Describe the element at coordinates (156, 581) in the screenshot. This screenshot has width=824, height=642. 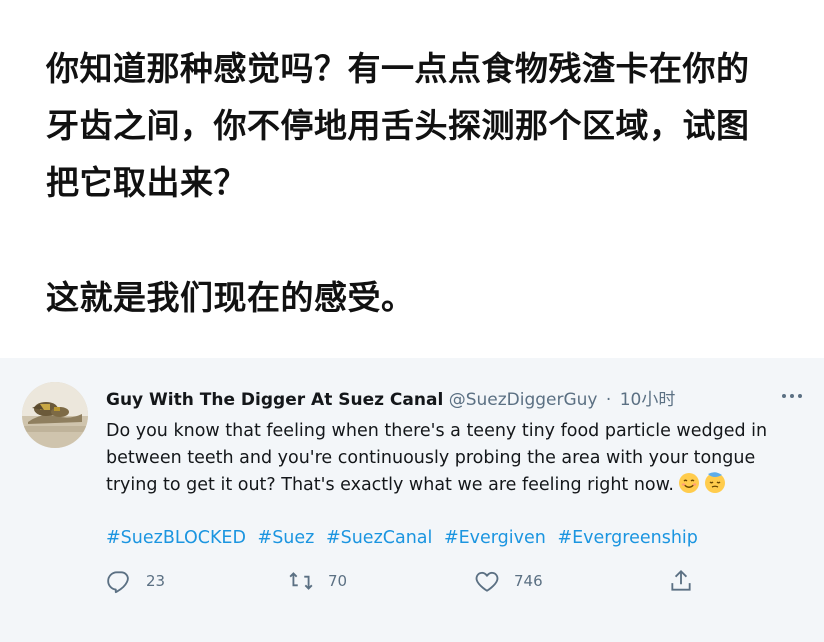
I see `reply-count: 23` at that location.